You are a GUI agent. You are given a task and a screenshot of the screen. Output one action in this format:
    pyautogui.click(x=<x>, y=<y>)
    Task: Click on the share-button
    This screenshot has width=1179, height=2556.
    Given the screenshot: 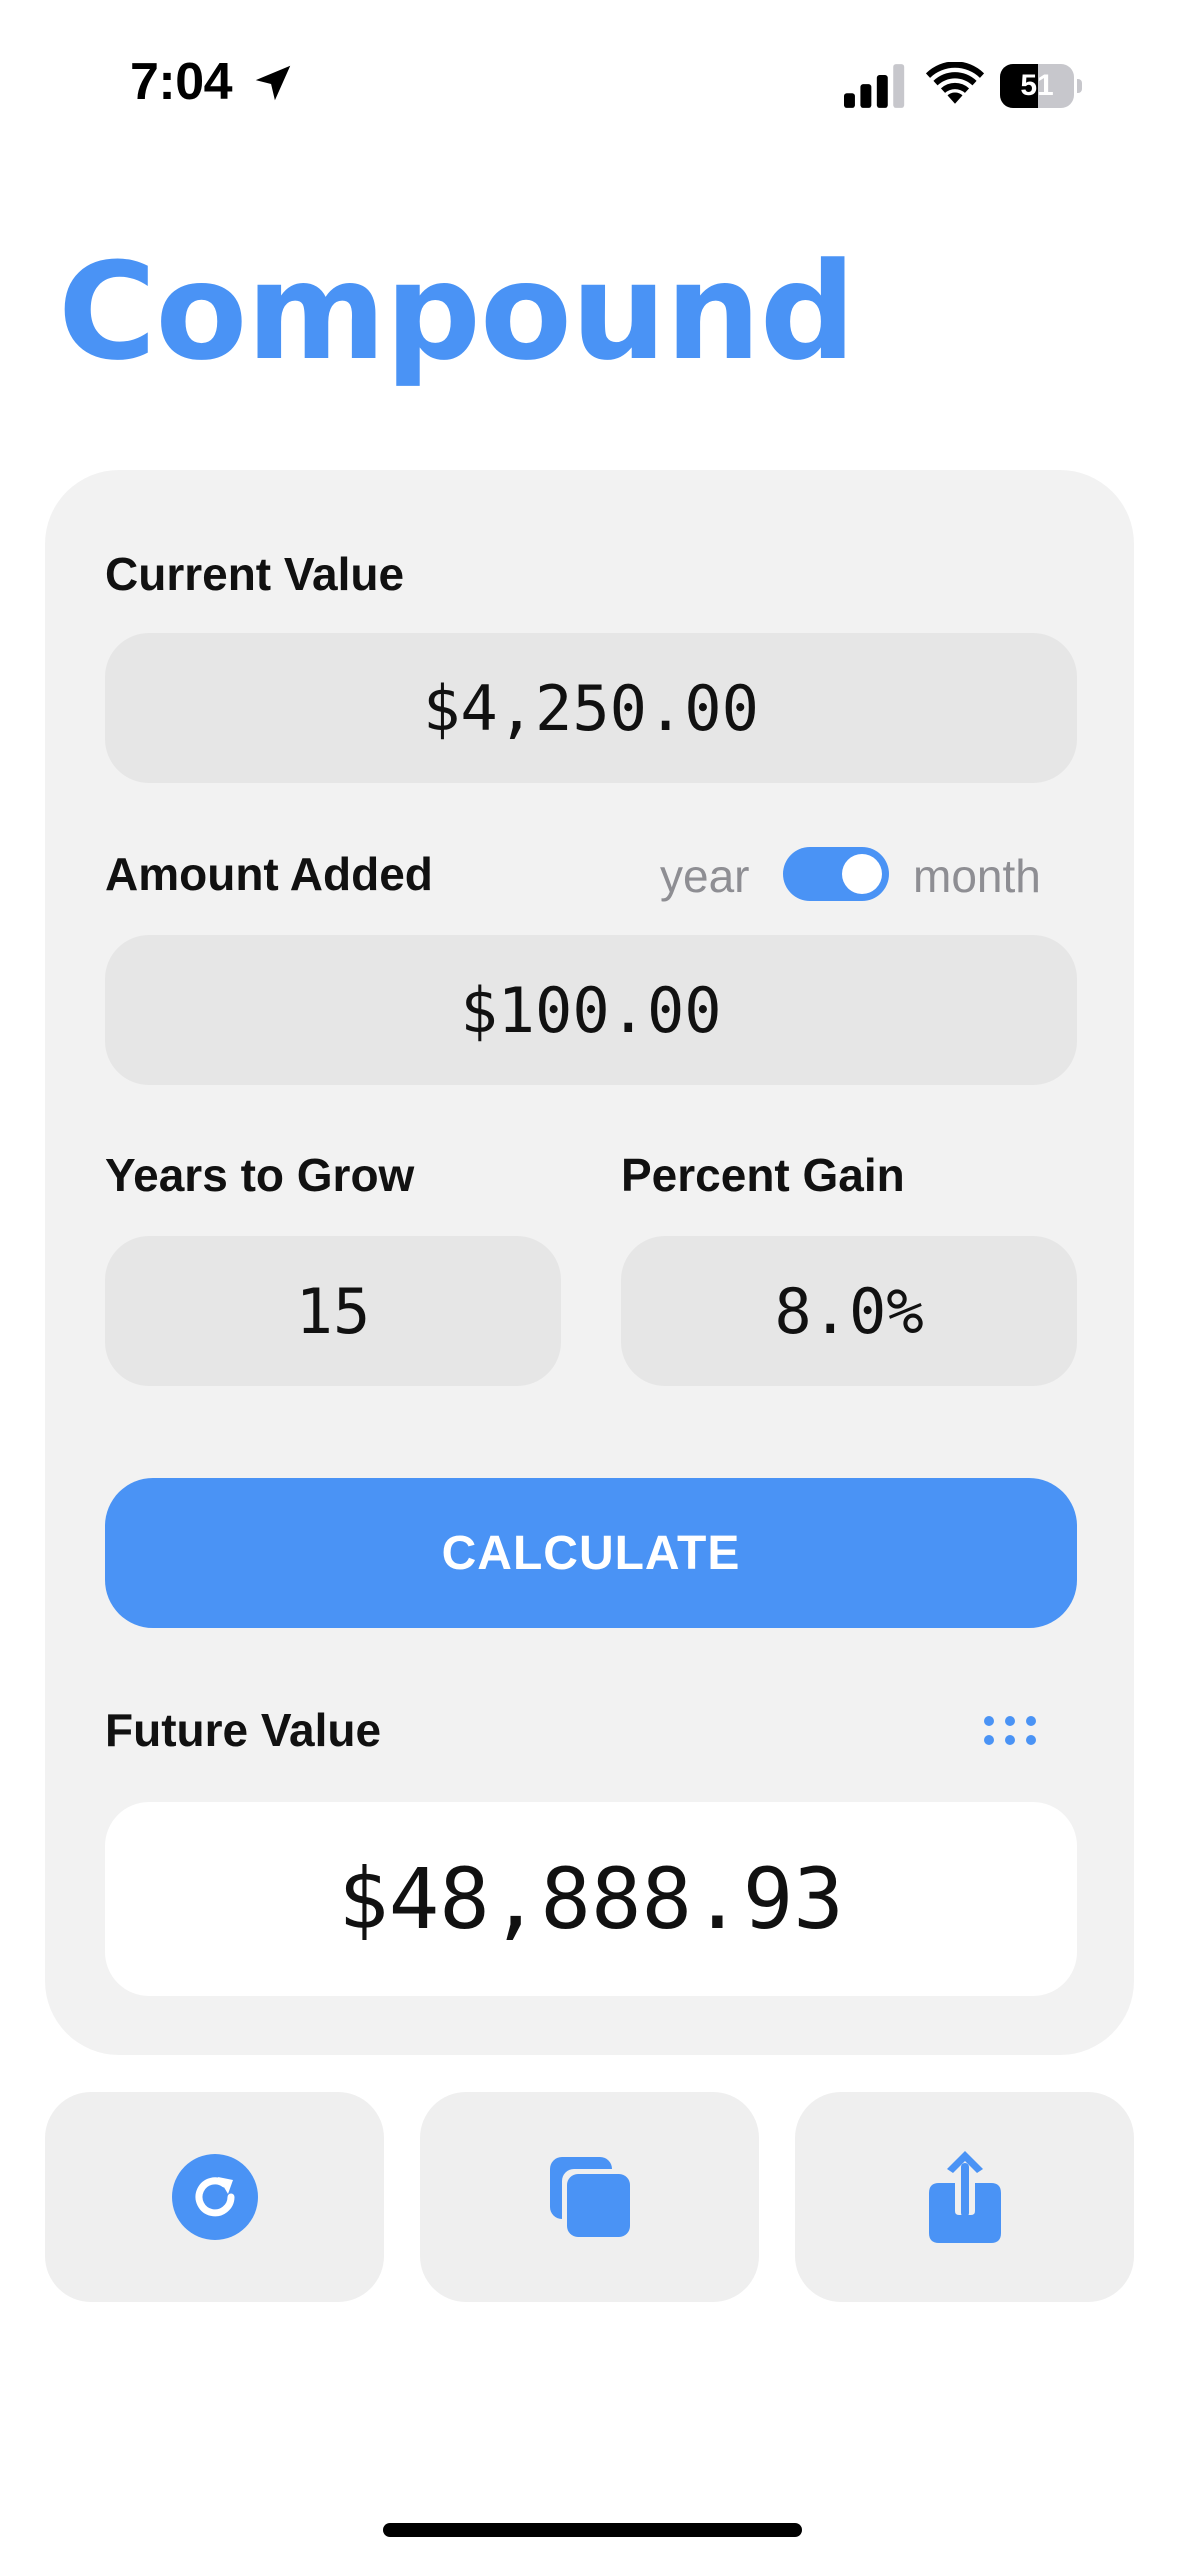 What is the action you would take?
    pyautogui.click(x=964, y=2197)
    